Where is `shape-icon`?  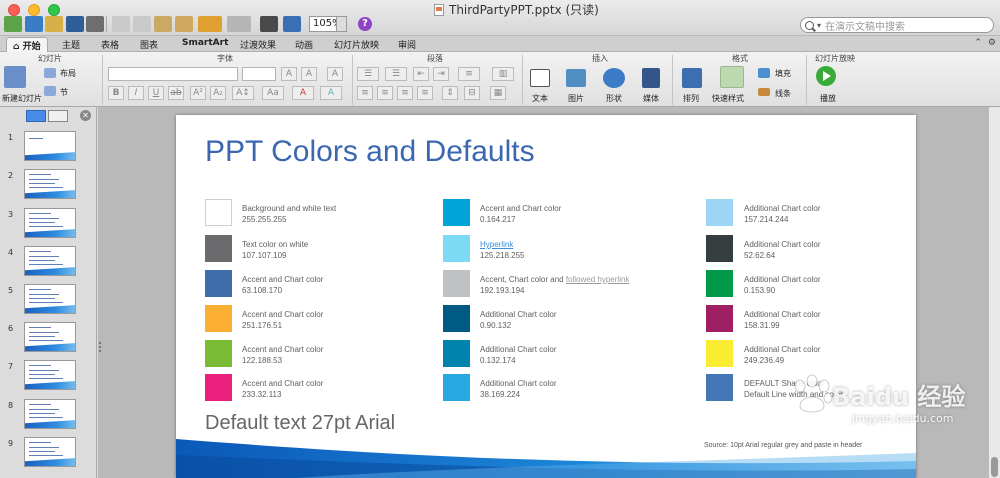
shape-icon is located at coordinates (614, 78).